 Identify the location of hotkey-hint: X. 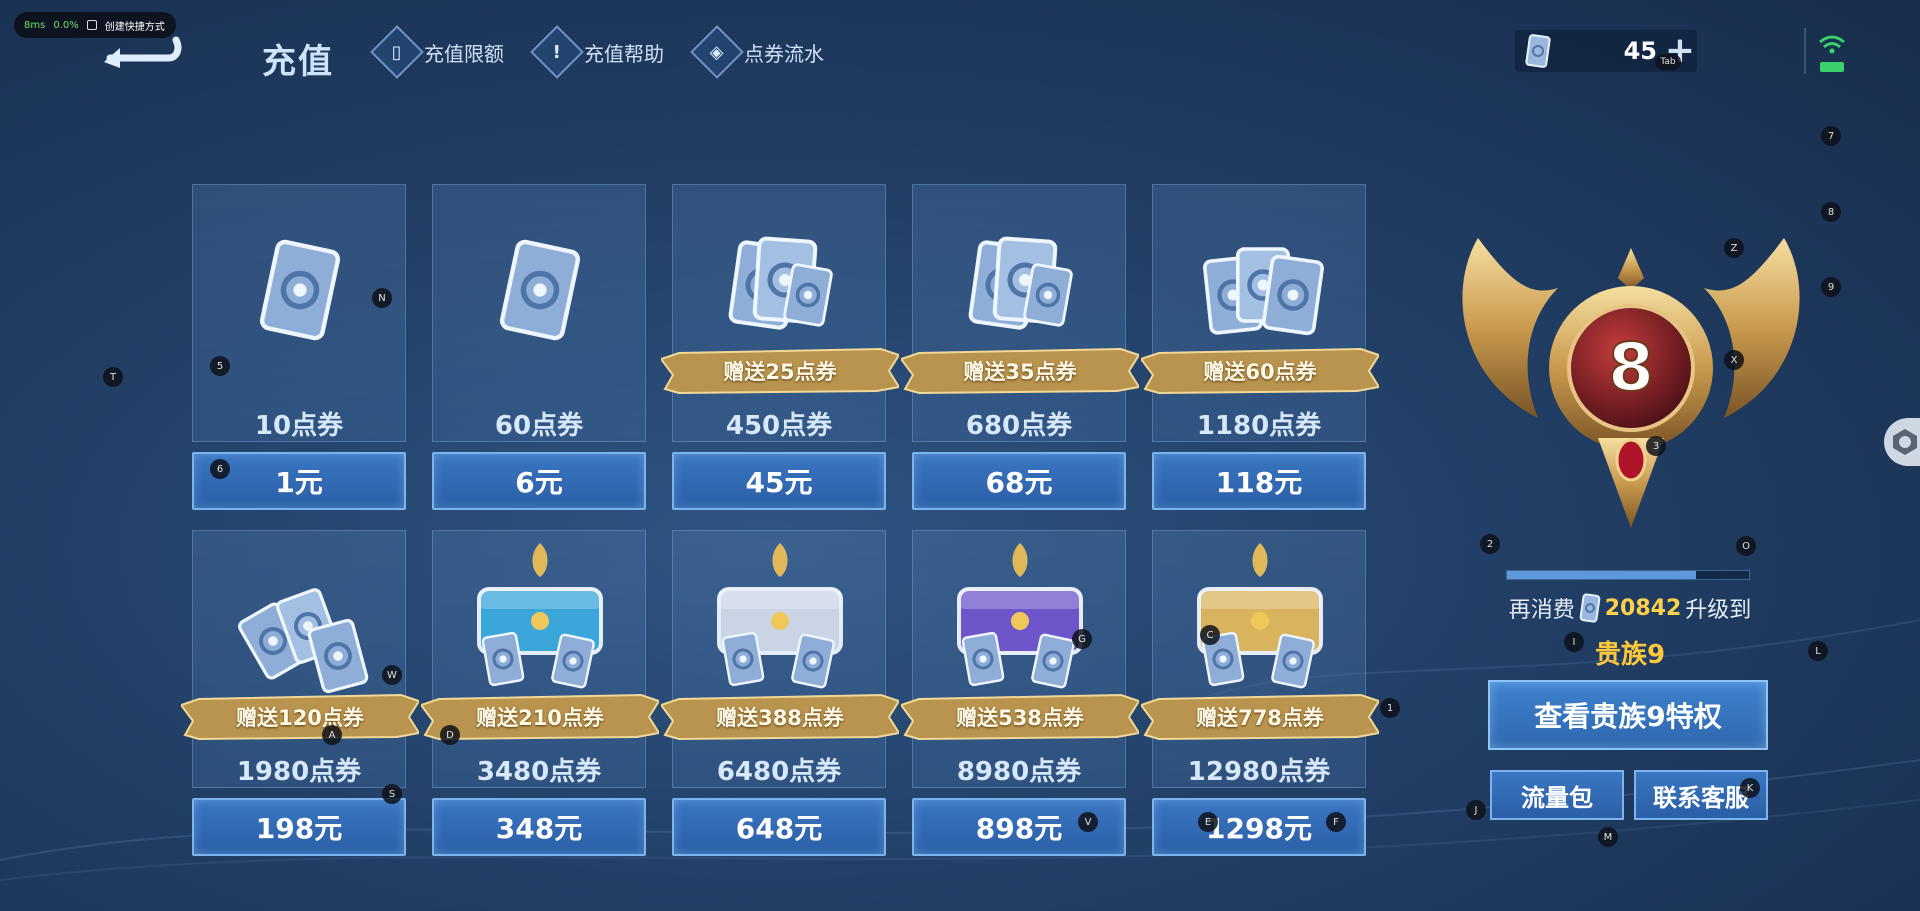
(1734, 360).